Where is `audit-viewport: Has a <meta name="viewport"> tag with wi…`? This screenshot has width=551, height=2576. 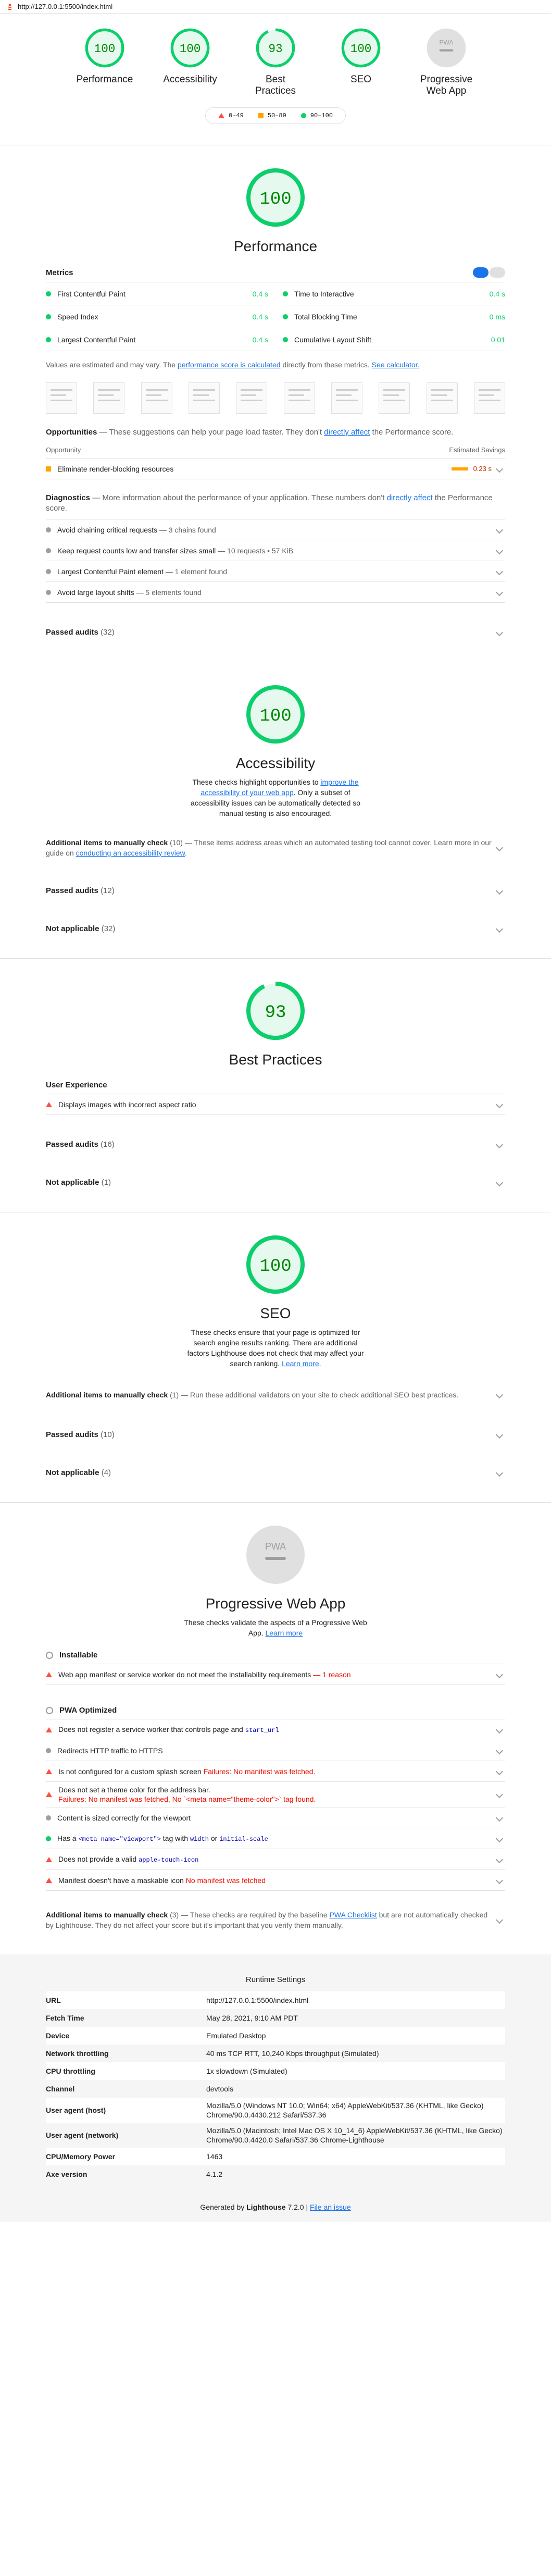
audit-viewport: Has a <meta name="viewport"> tag with wi… is located at coordinates (275, 1839).